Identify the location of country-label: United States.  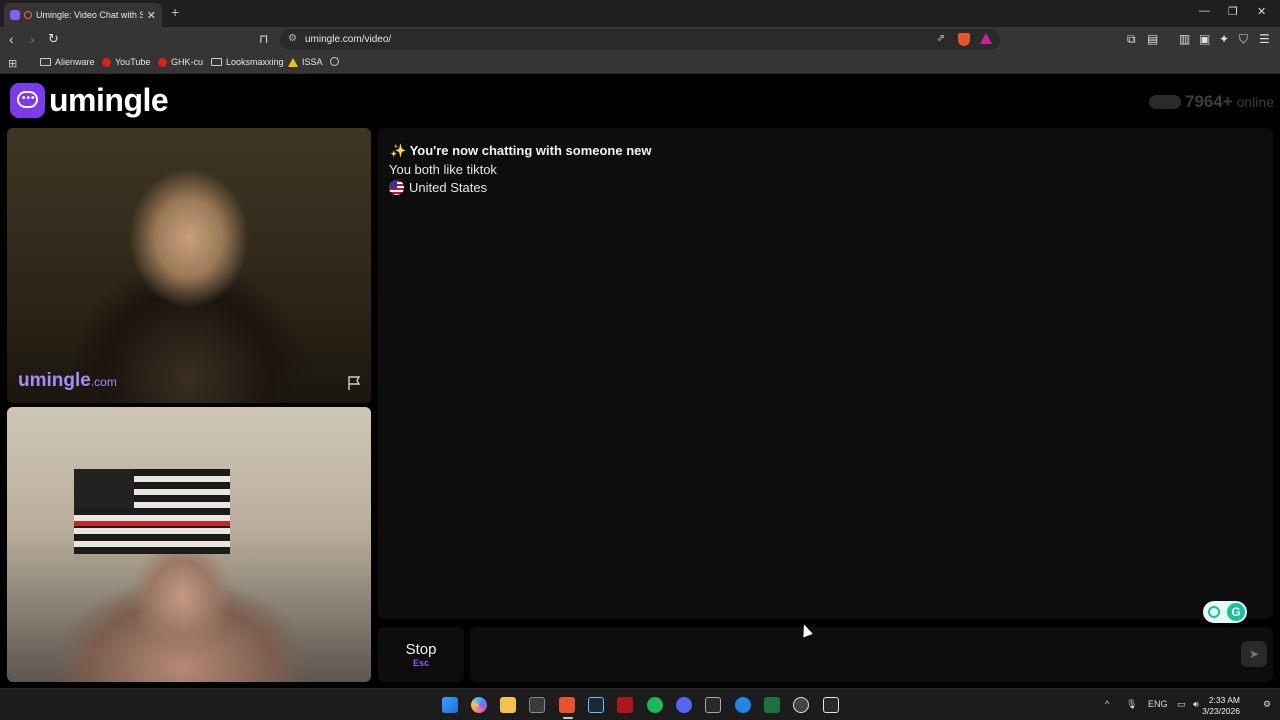
(448, 187).